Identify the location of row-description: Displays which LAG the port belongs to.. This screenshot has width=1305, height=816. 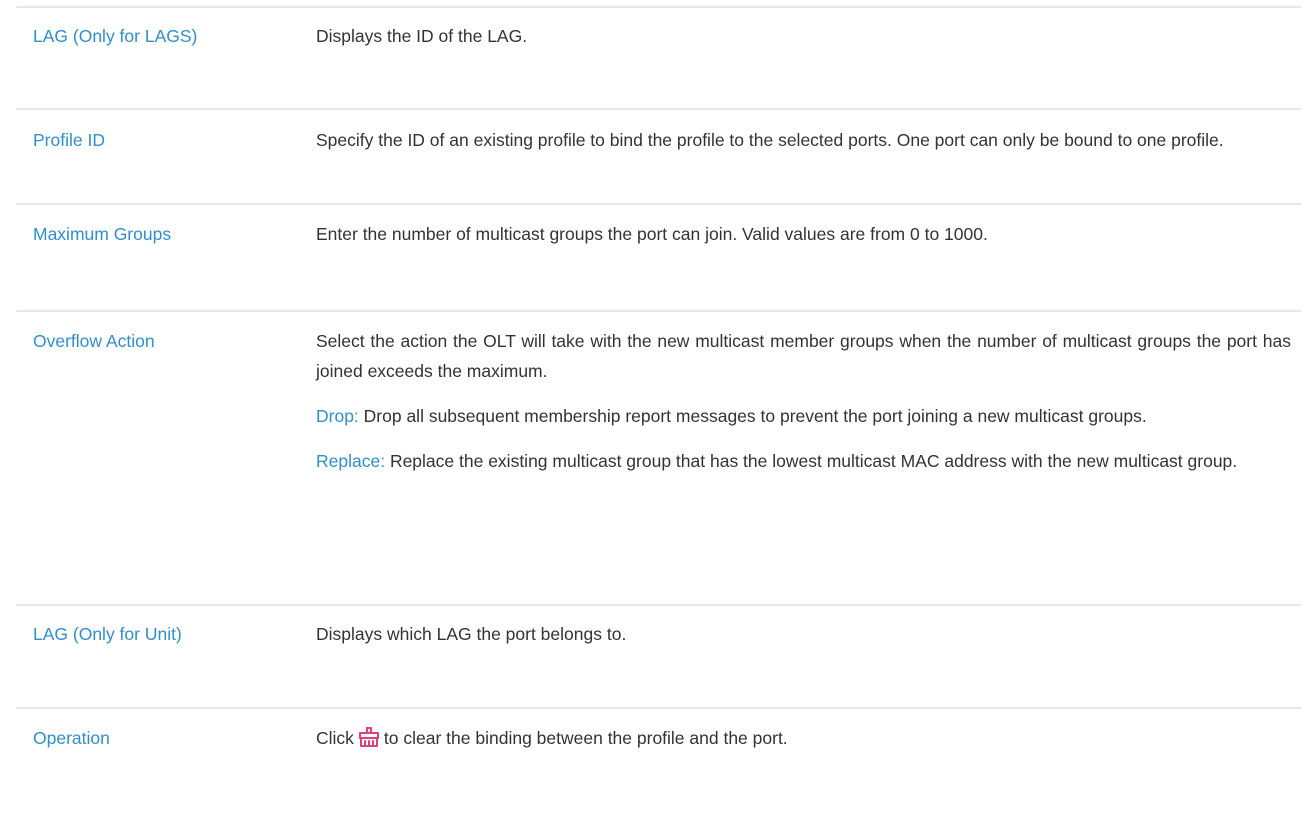
(808, 663).